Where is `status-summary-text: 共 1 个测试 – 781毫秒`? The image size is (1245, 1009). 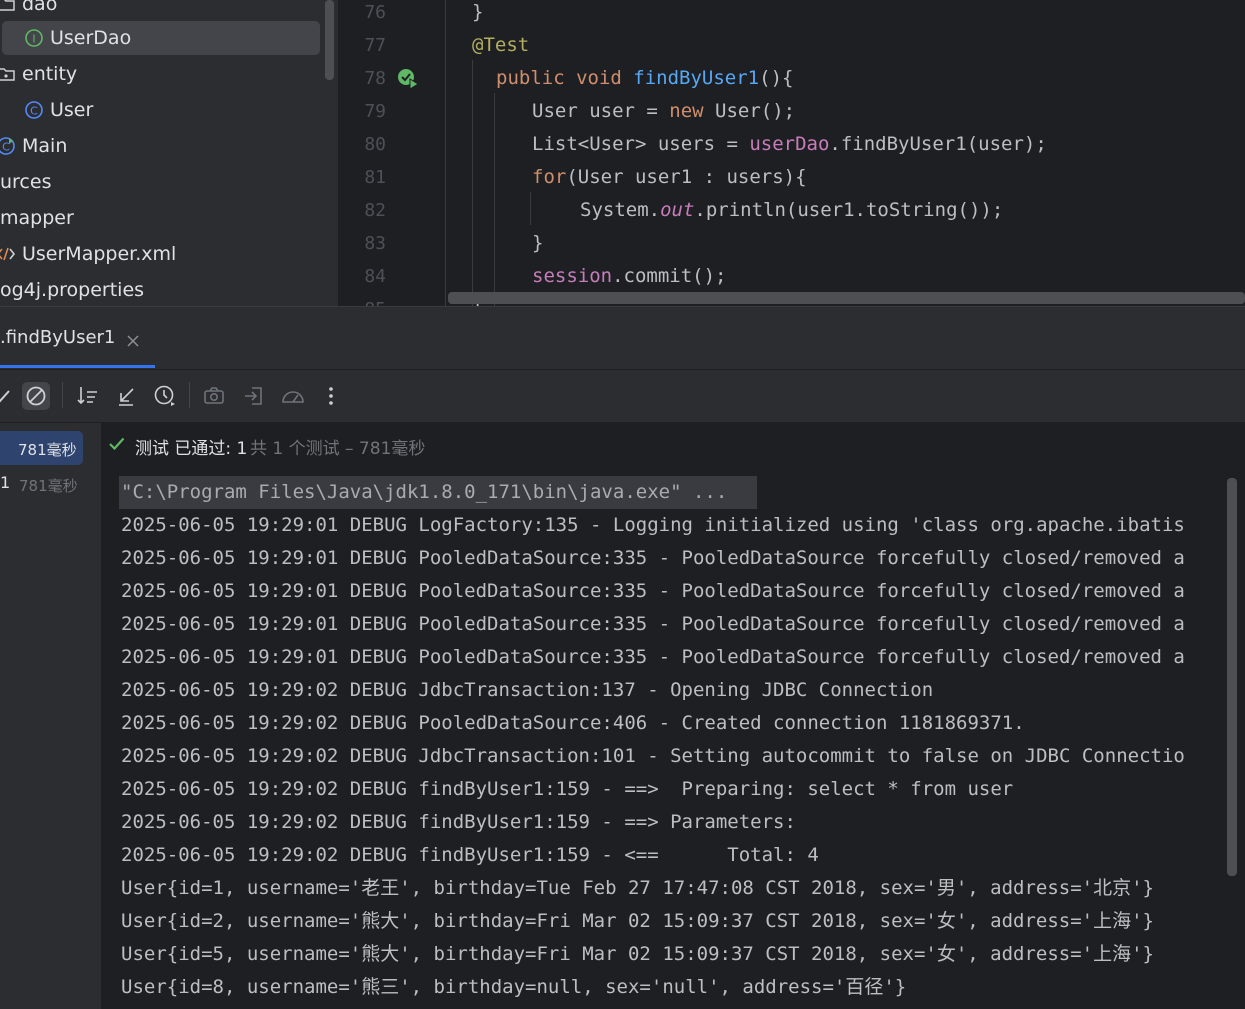 status-summary-text: 共 1 个测试 – 781毫秒 is located at coordinates (338, 449).